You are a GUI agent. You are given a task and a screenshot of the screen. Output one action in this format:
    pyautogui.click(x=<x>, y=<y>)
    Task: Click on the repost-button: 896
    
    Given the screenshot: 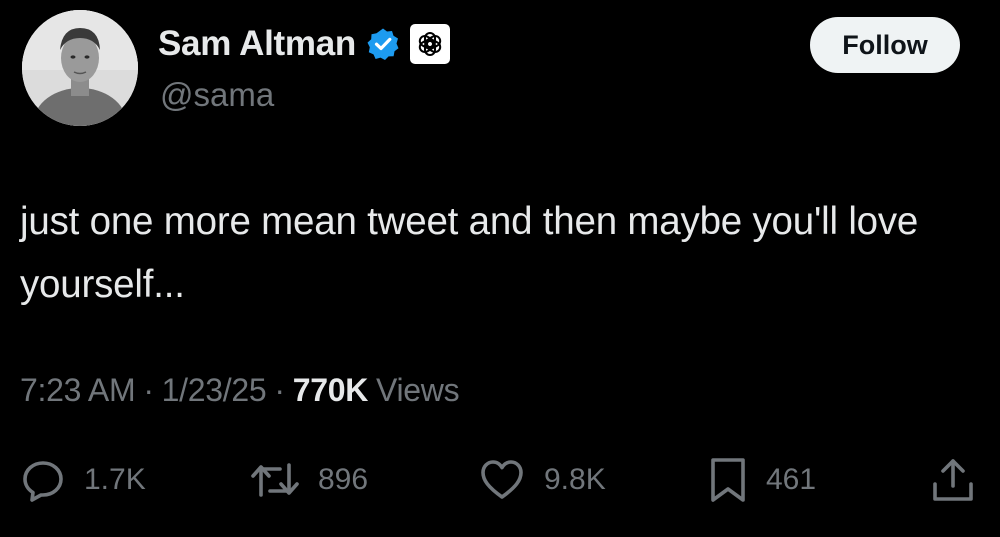 What is the action you would take?
    pyautogui.click(x=309, y=480)
    